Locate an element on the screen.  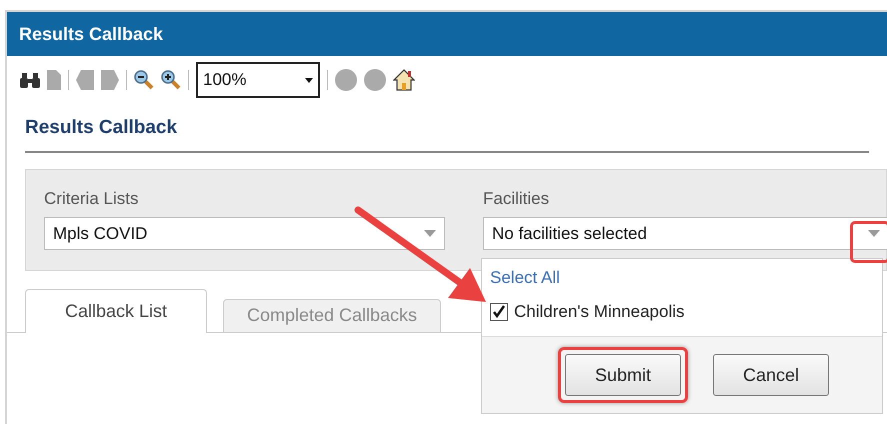
binoculars-icon is located at coordinates (30, 80).